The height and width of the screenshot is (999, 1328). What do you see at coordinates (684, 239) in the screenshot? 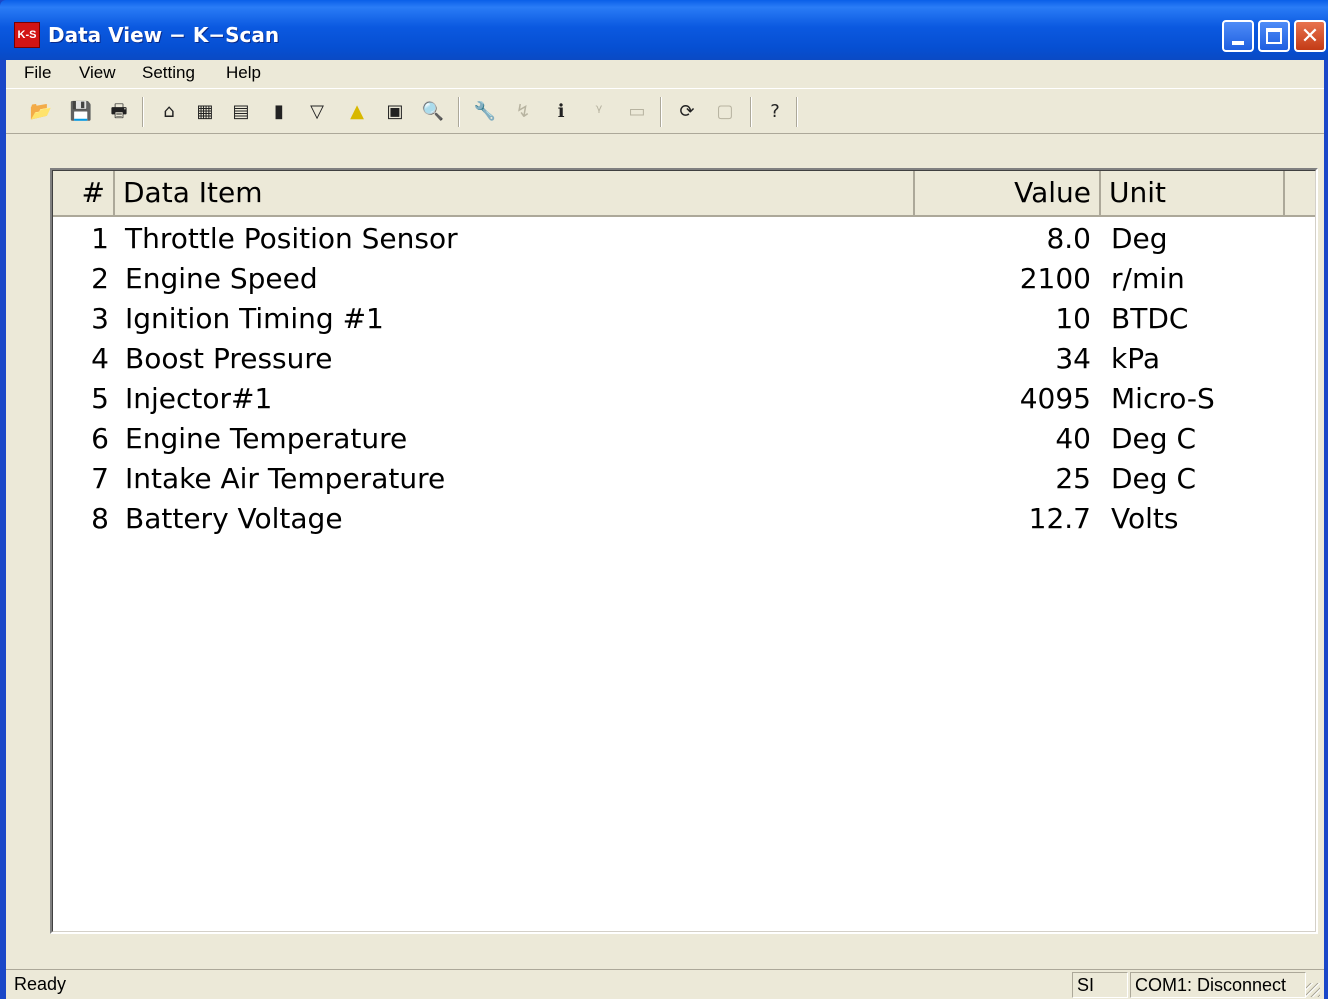
I see `table-row: 1 Throttle Position Sensor 8.0 Deg` at bounding box center [684, 239].